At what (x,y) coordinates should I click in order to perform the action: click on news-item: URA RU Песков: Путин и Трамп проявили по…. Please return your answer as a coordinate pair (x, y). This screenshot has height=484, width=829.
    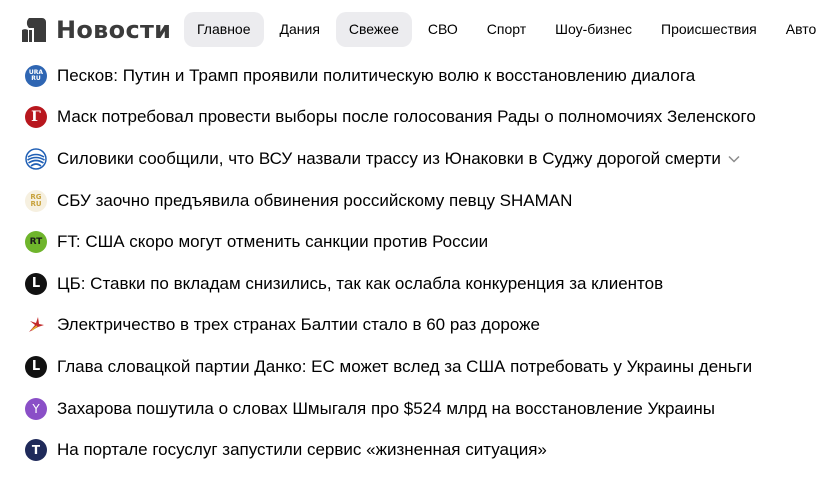
    Looking at the image, I should click on (414, 76).